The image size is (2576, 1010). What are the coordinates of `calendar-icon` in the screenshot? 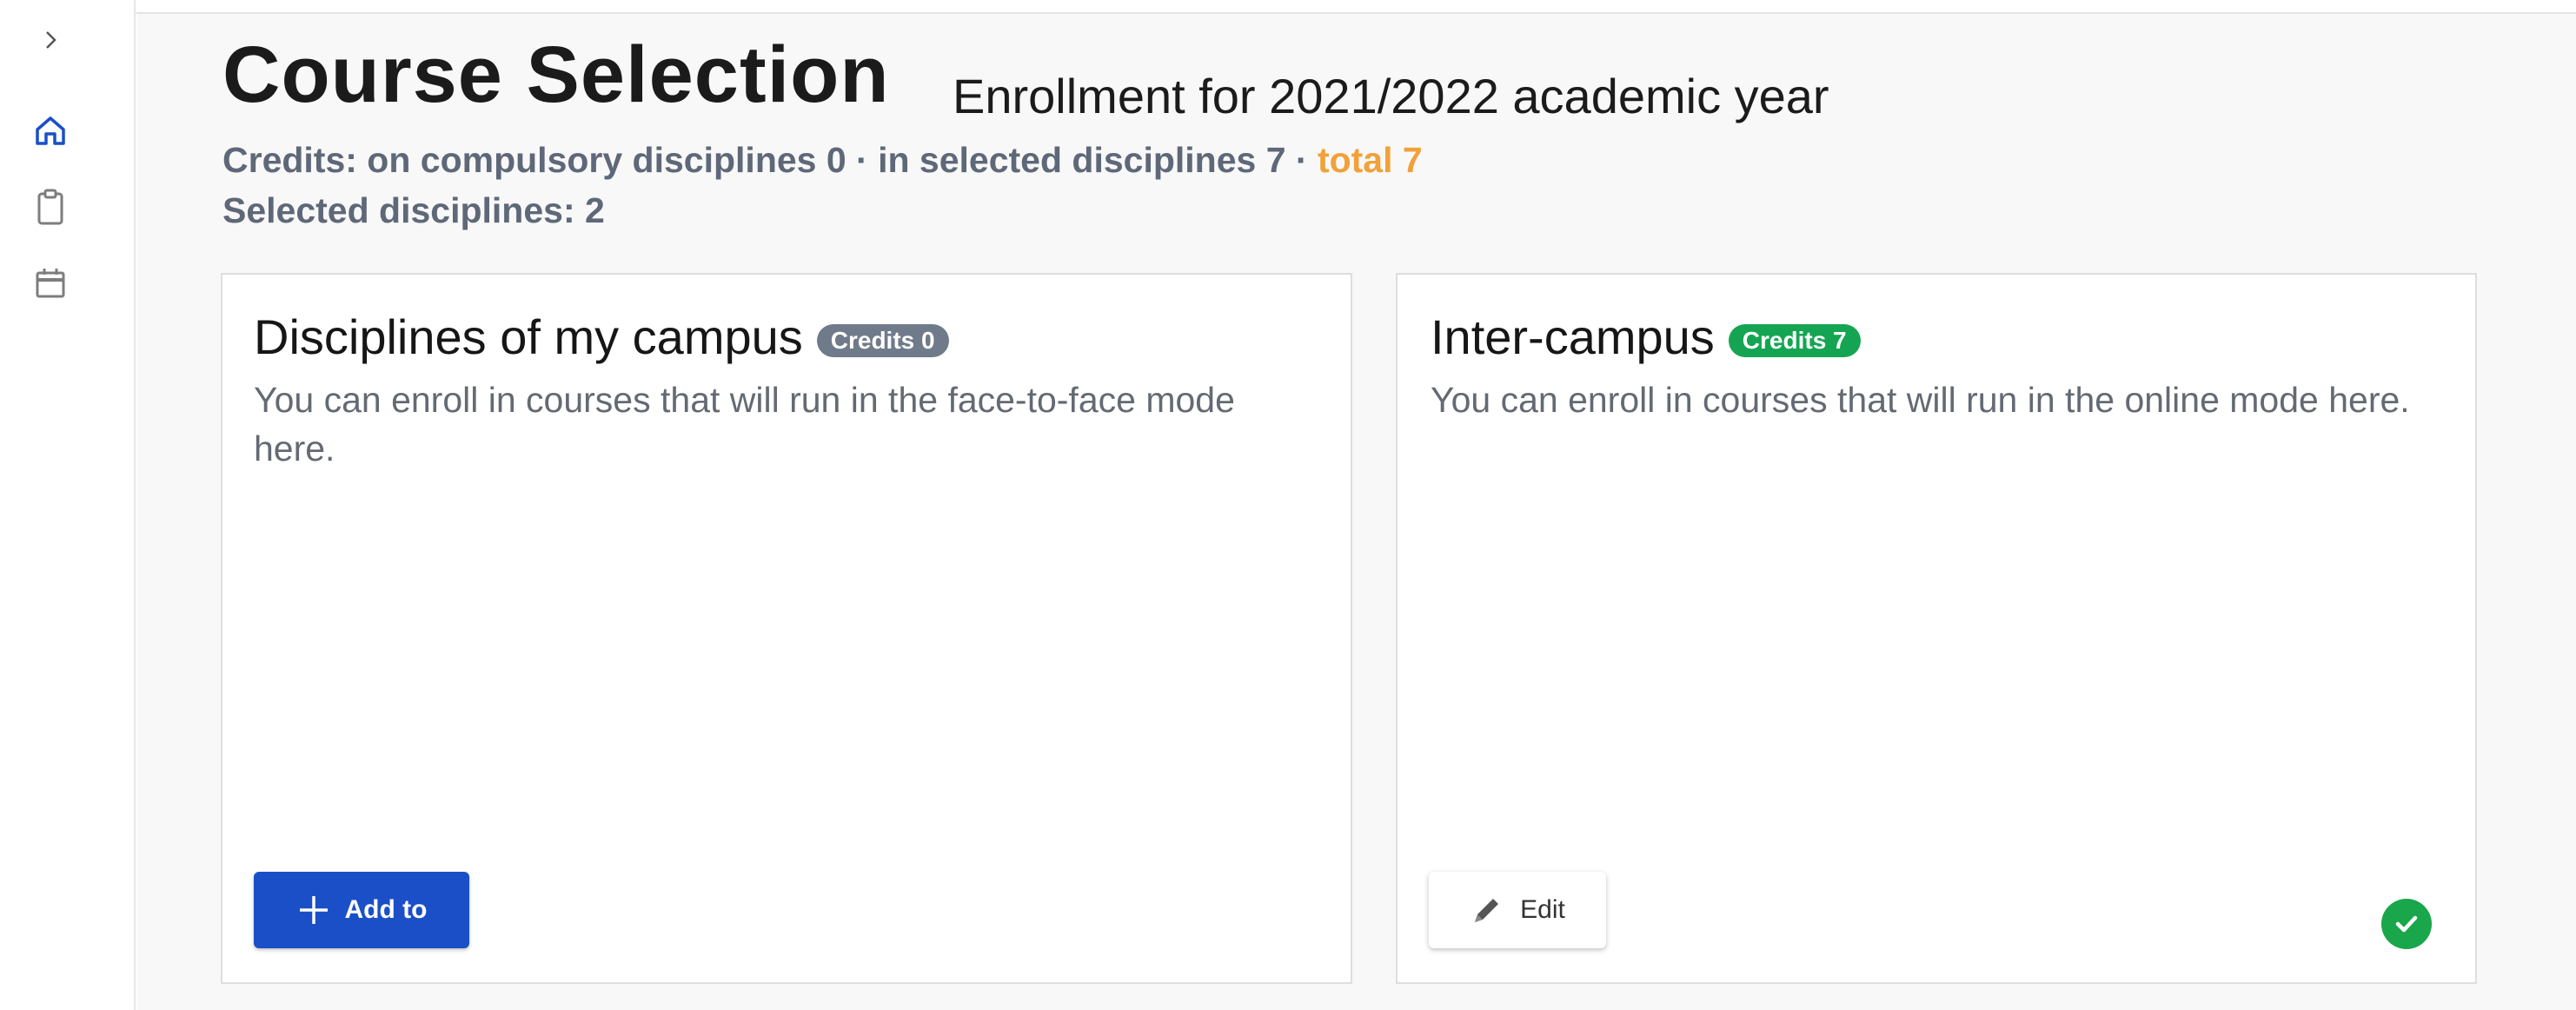 It's located at (50, 283).